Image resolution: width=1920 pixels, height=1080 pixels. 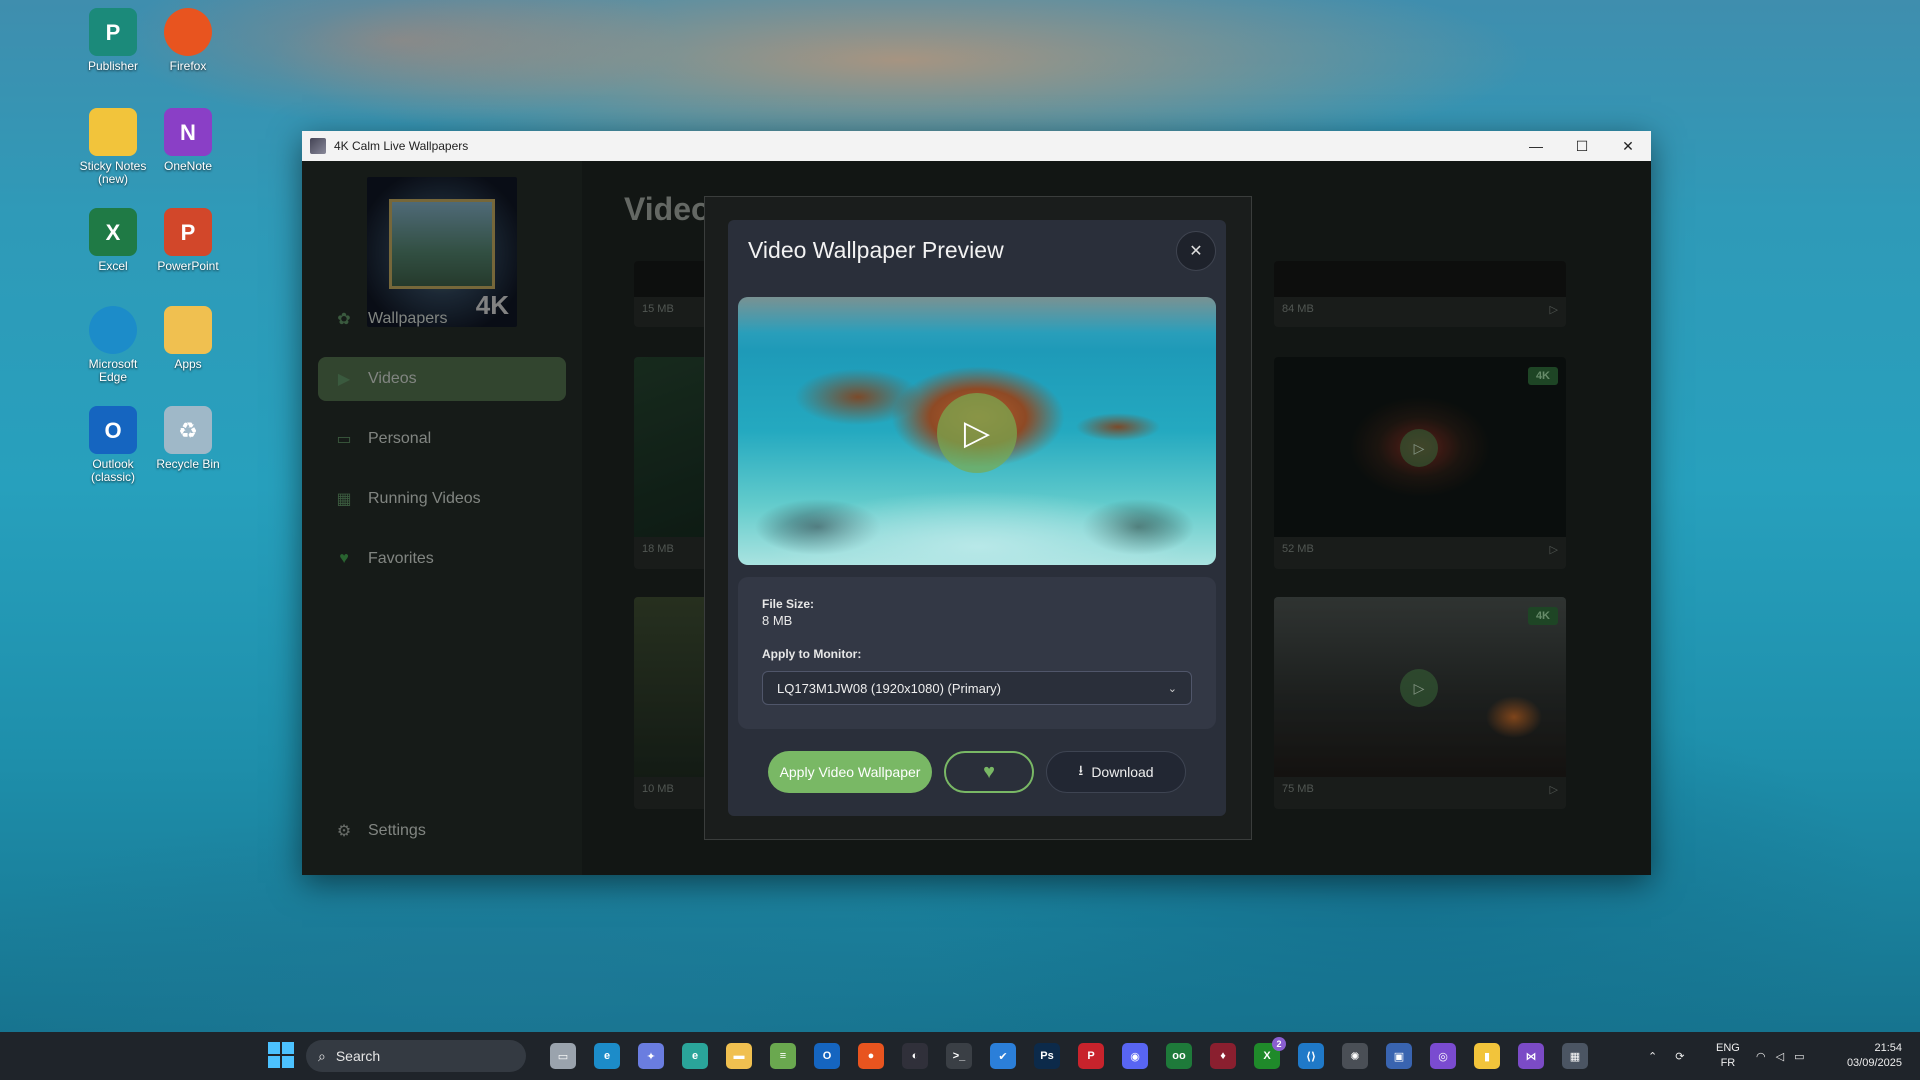 I want to click on desktop-shortcut: X Excel, so click(x=113, y=240).